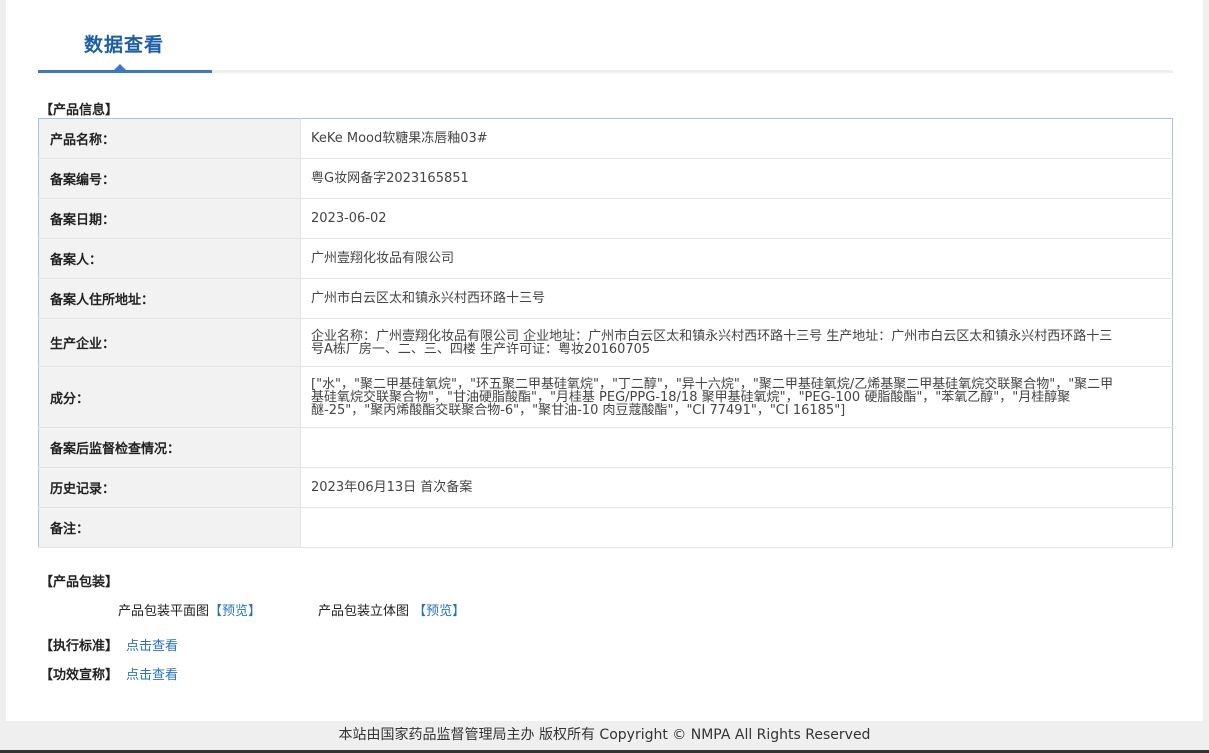 The width and height of the screenshot is (1209, 753). I want to click on row-value: 广州壹翔化妆品有限公司, so click(736, 258).